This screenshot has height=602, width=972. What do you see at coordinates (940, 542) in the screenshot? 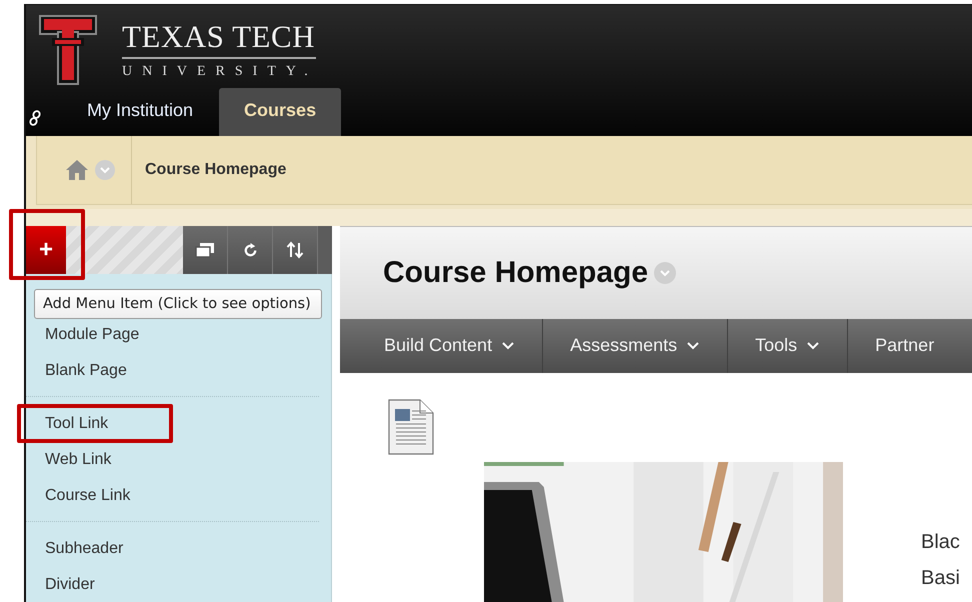
I see `body-text: Blac` at bounding box center [940, 542].